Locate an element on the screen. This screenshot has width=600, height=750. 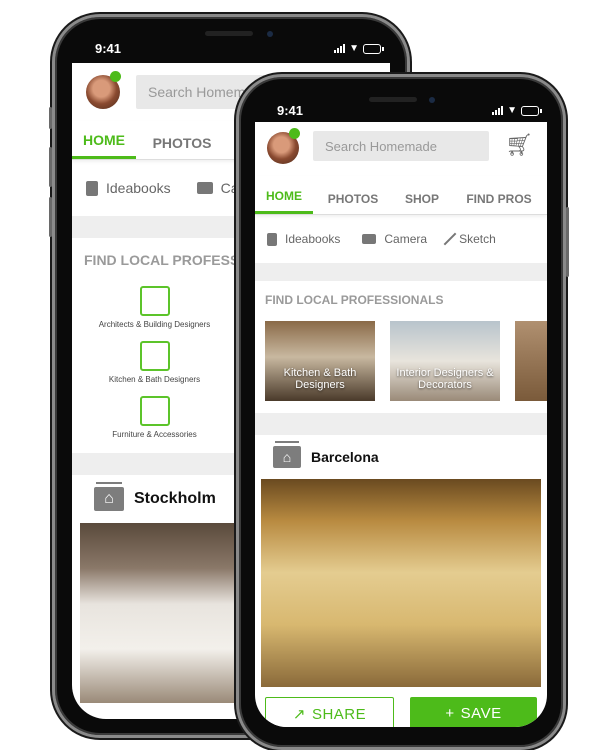
main-tabs: HOME PHOTOS SHOP FIND PROS is located at coordinates (401, 195).